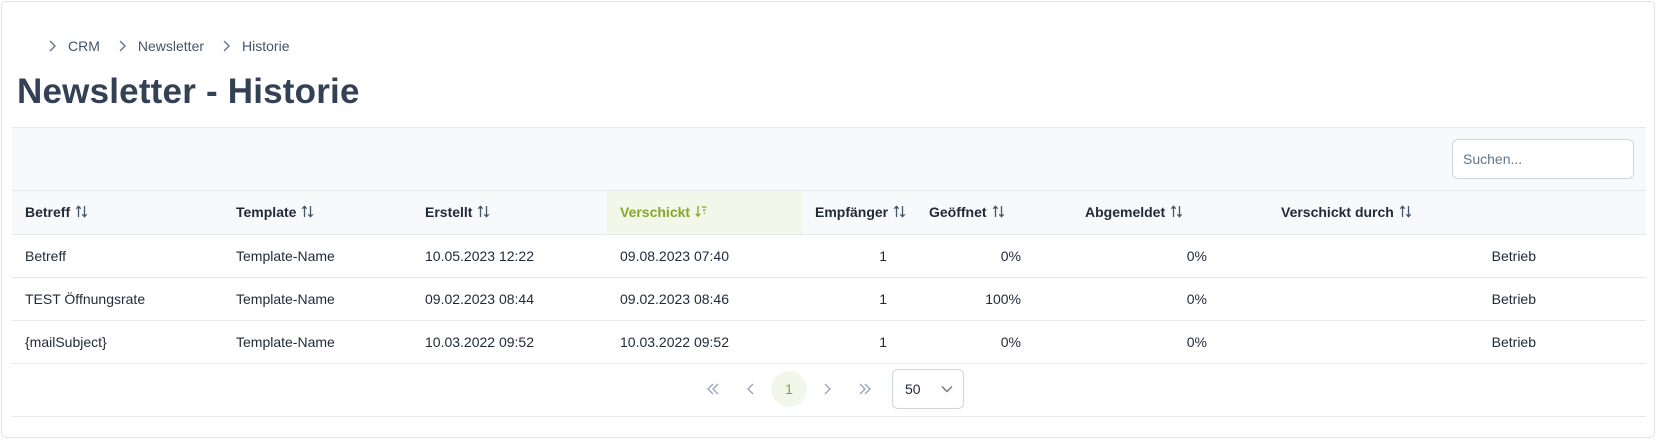 Image resolution: width=1657 pixels, height=440 pixels. I want to click on prev-page-button, so click(751, 389).